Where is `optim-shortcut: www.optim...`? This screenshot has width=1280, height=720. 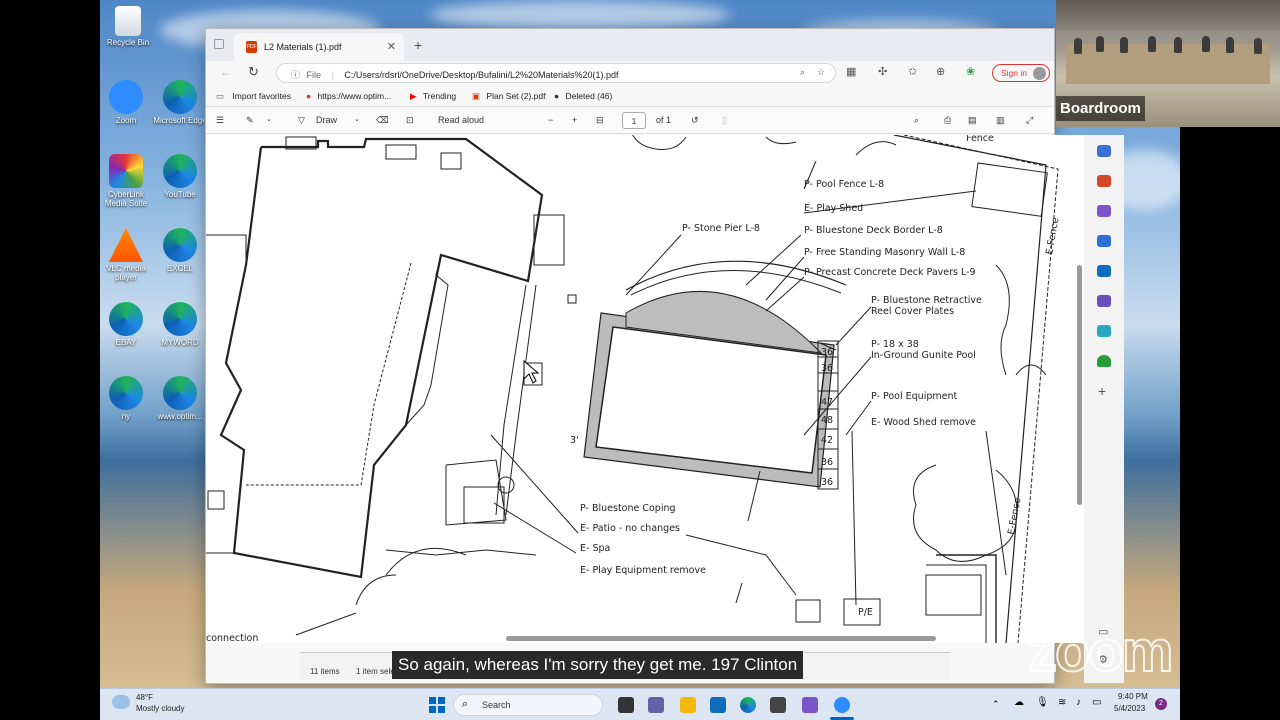 optim-shortcut: www.optim... is located at coordinates (180, 398).